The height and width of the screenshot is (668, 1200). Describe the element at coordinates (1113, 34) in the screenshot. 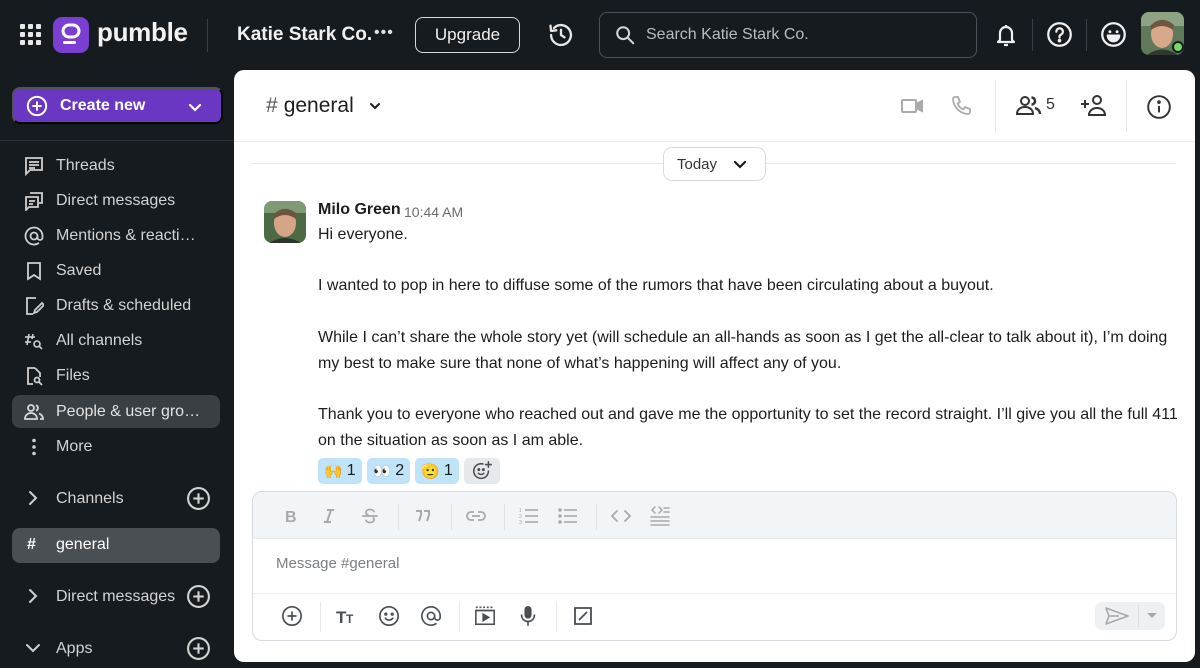

I see `status-emoji-icon` at that location.